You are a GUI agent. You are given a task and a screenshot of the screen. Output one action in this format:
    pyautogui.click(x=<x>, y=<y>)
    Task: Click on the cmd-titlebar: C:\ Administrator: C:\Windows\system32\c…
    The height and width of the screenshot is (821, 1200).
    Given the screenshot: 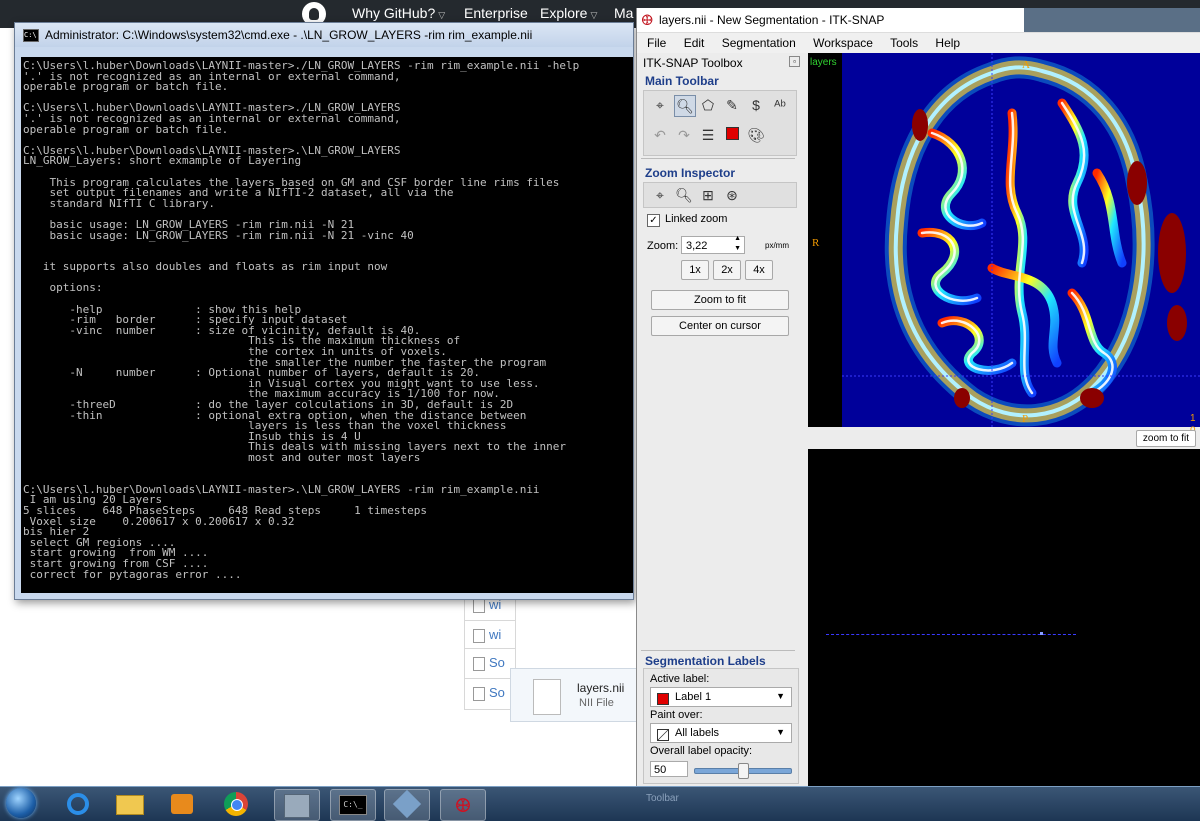 What is the action you would take?
    pyautogui.click(x=324, y=35)
    